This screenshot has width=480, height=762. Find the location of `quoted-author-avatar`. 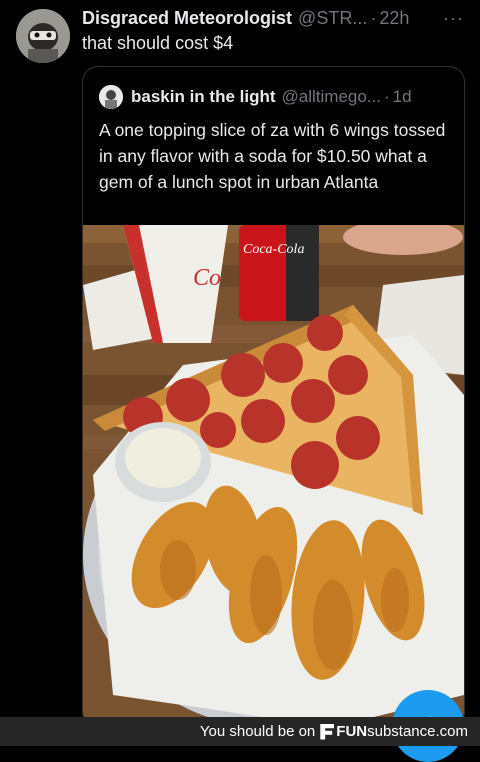

quoted-author-avatar is located at coordinates (111, 97).